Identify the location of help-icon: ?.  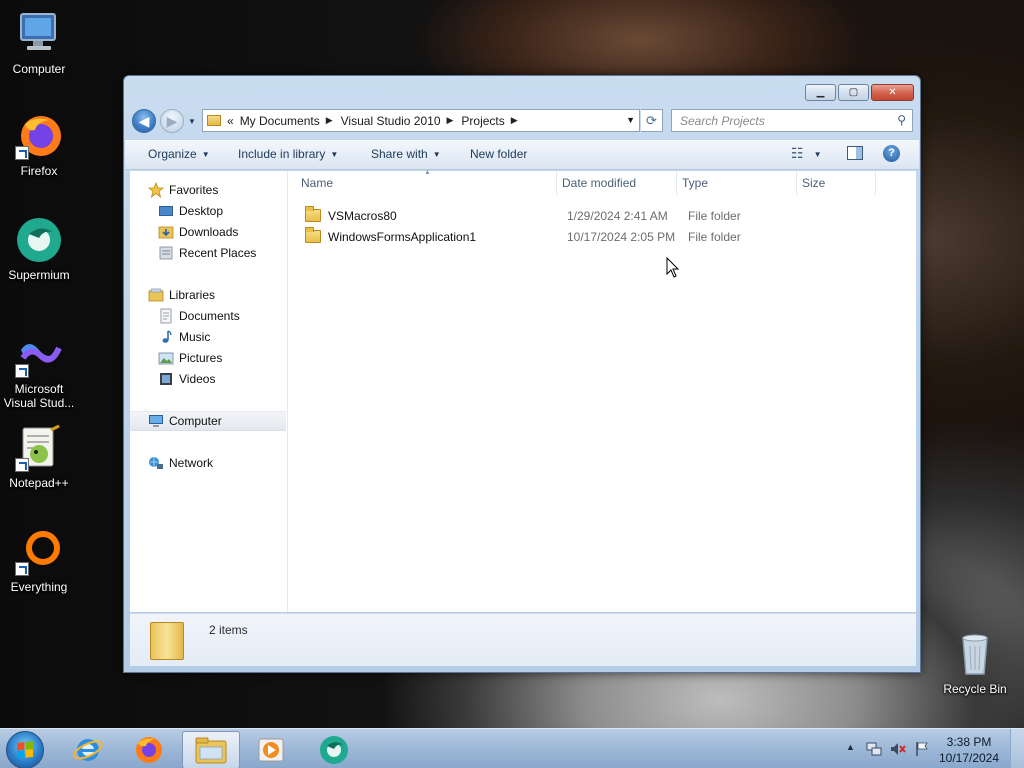
(891, 153).